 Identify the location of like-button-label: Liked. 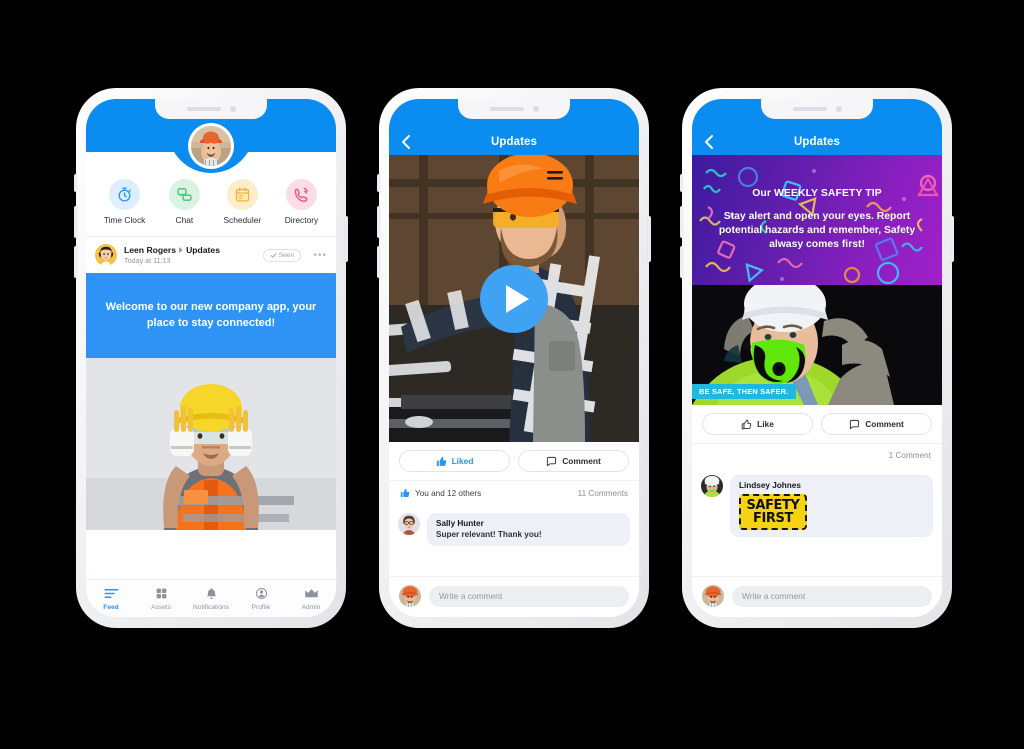
(462, 461).